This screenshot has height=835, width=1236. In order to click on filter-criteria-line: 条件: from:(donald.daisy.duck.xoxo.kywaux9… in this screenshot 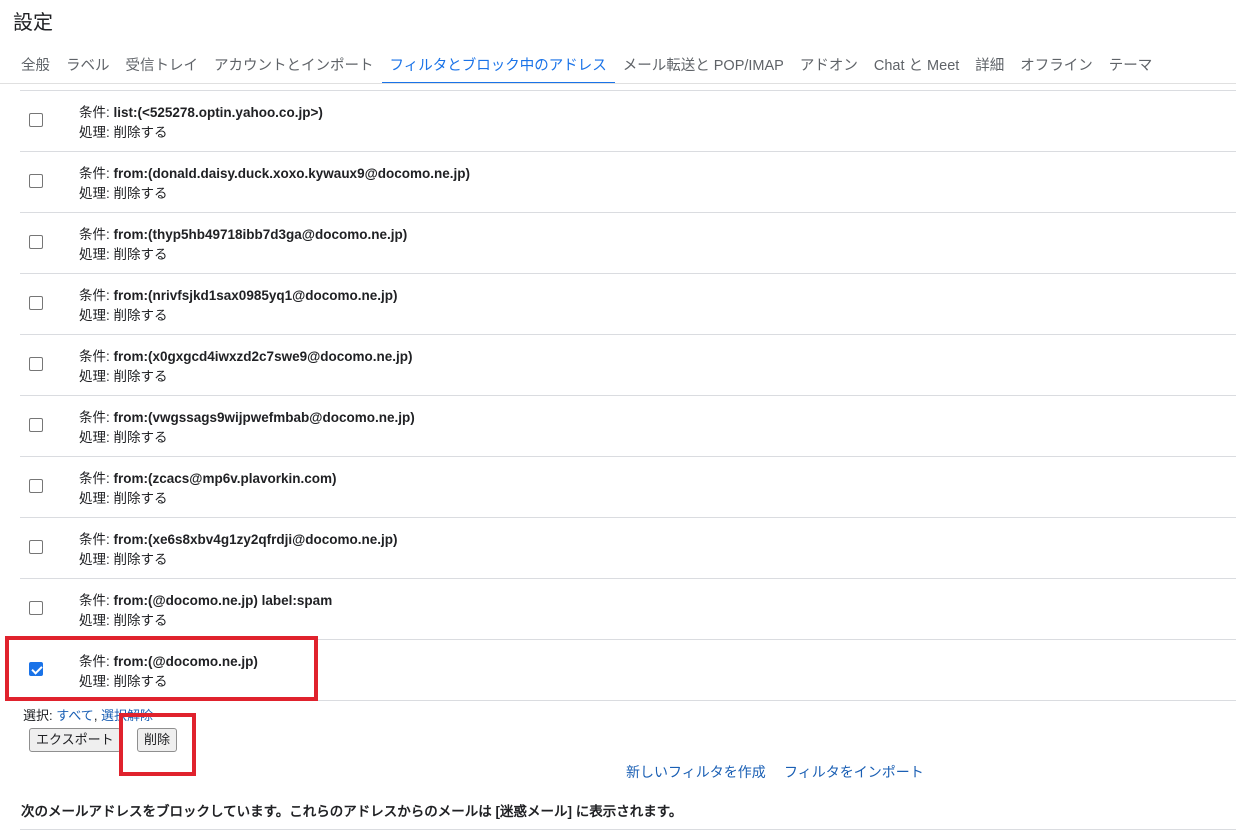, I will do `click(274, 174)`.